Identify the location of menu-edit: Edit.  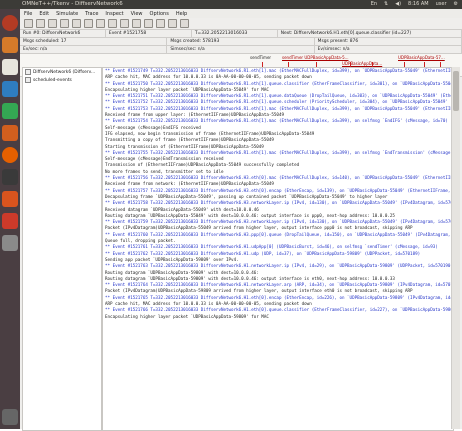
(44, 14).